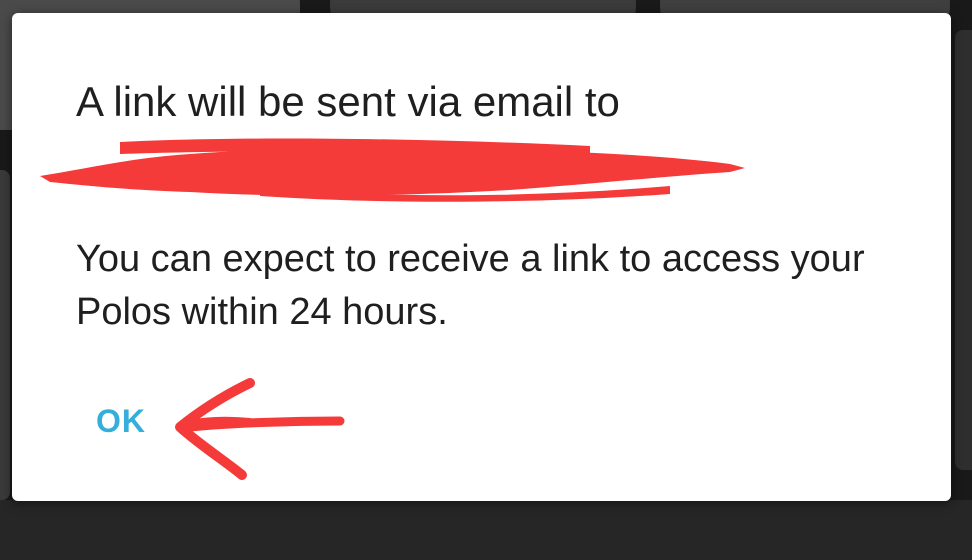 This screenshot has width=972, height=560. Describe the element at coordinates (260, 429) in the screenshot. I see `arrow-annotation-icon` at that location.